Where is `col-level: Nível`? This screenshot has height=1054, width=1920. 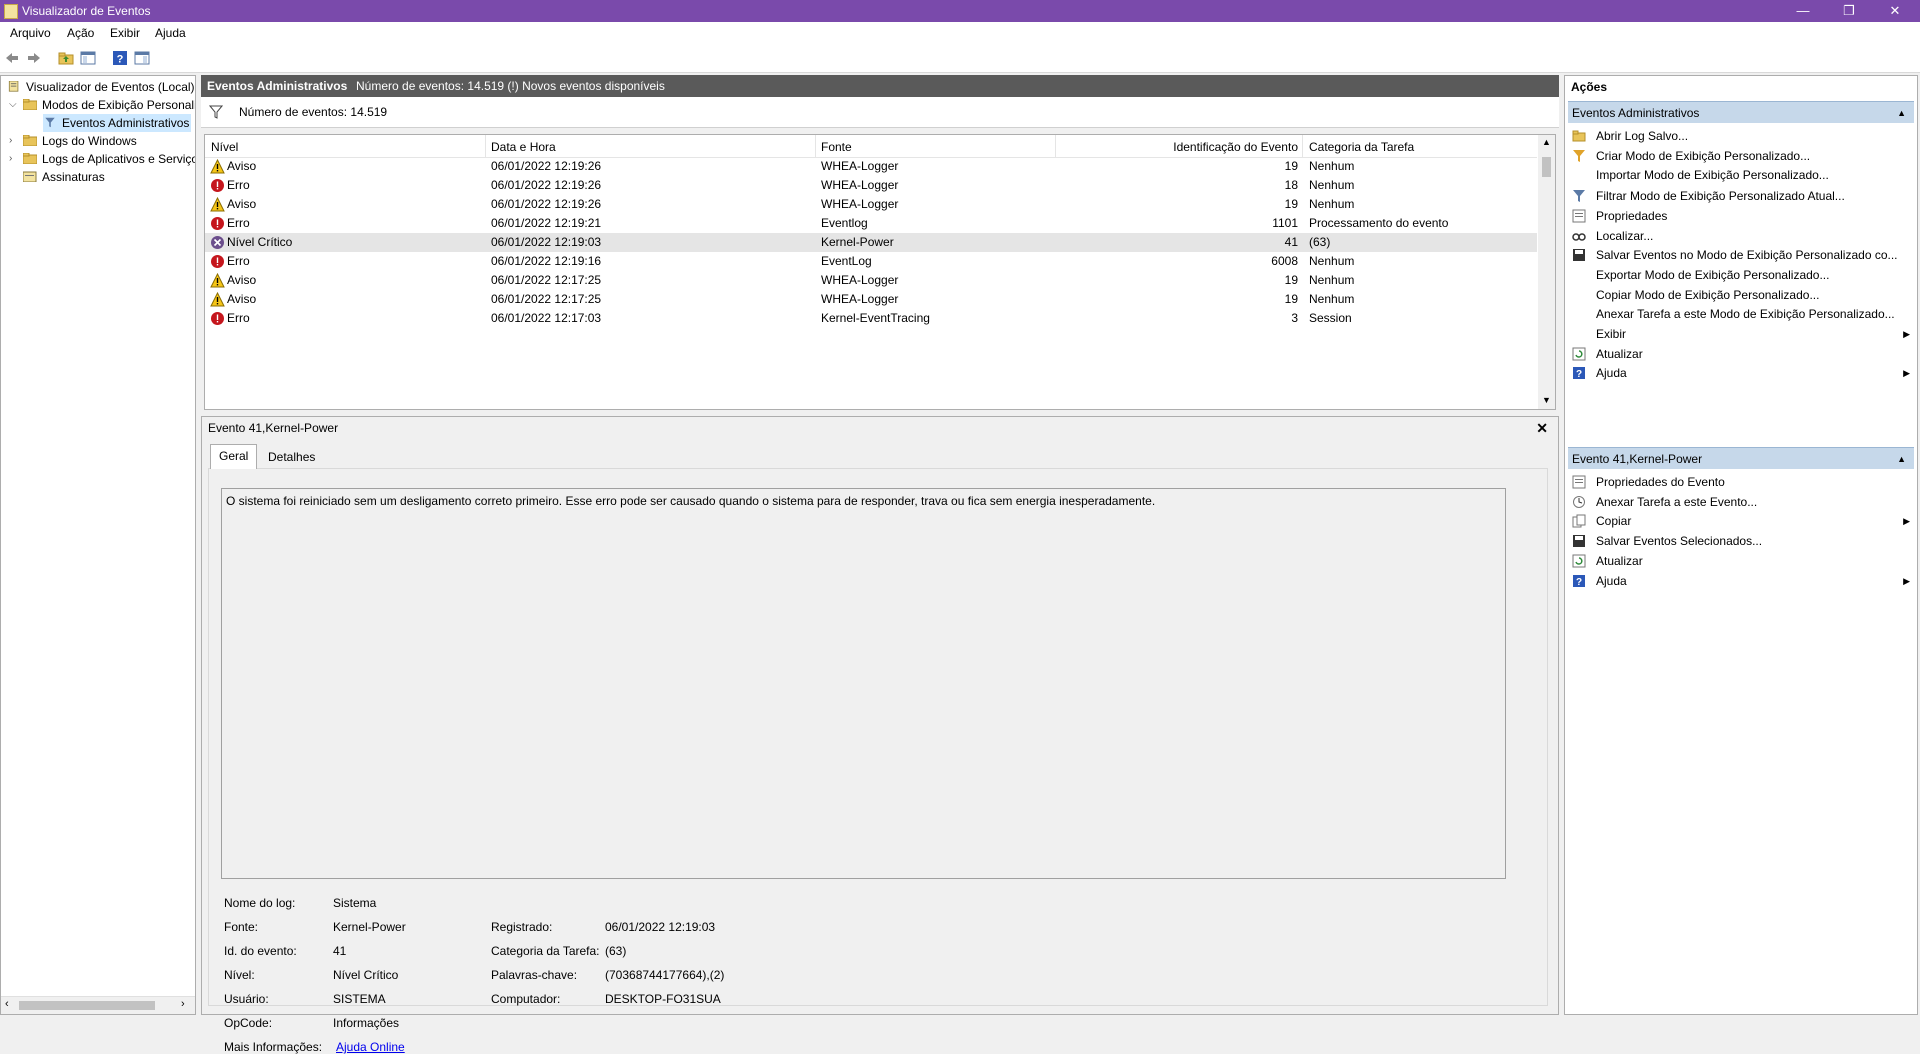 col-level: Nível is located at coordinates (224, 147).